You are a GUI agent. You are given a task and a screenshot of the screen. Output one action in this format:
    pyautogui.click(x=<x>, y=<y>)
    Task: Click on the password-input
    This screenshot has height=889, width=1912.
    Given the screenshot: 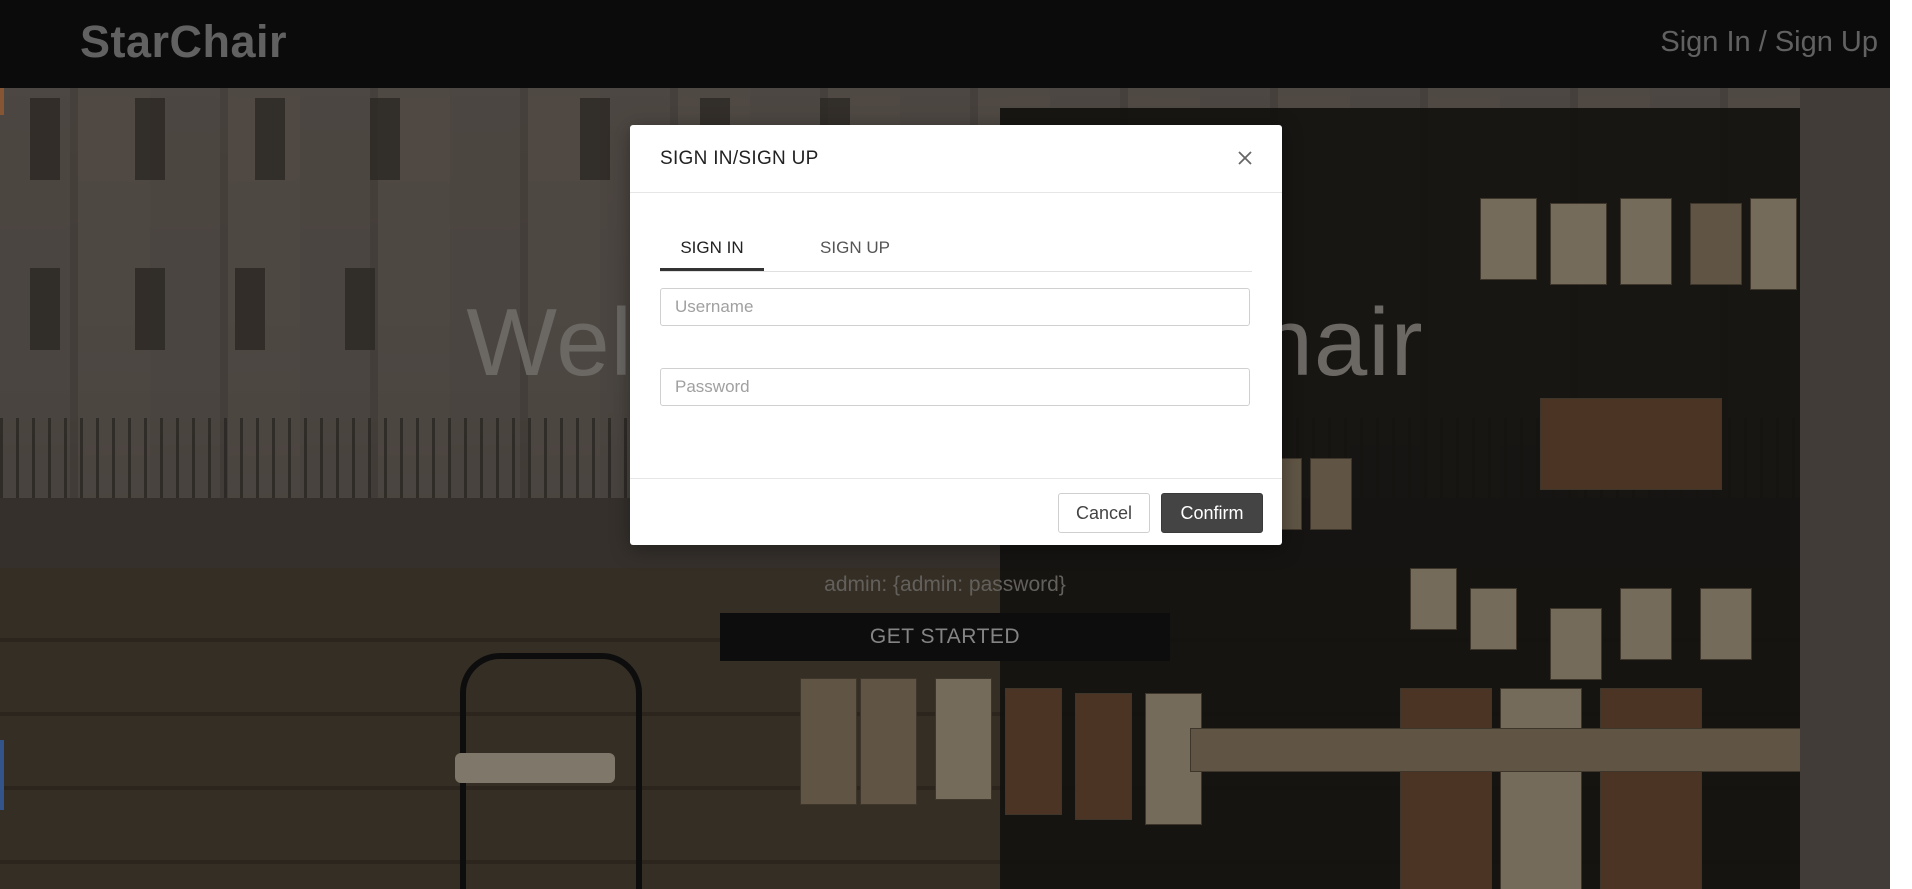 What is the action you would take?
    pyautogui.click(x=955, y=387)
    